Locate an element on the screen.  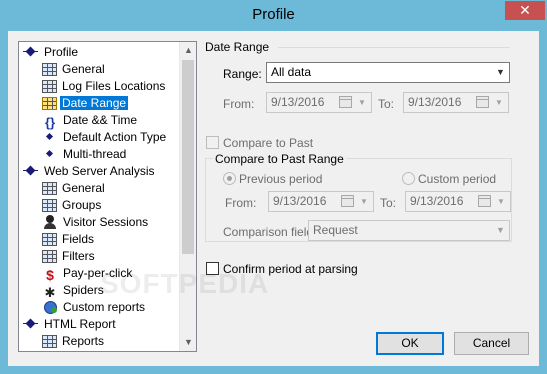
tree-item: Visitor Sessions is located at coordinates (96, 222).